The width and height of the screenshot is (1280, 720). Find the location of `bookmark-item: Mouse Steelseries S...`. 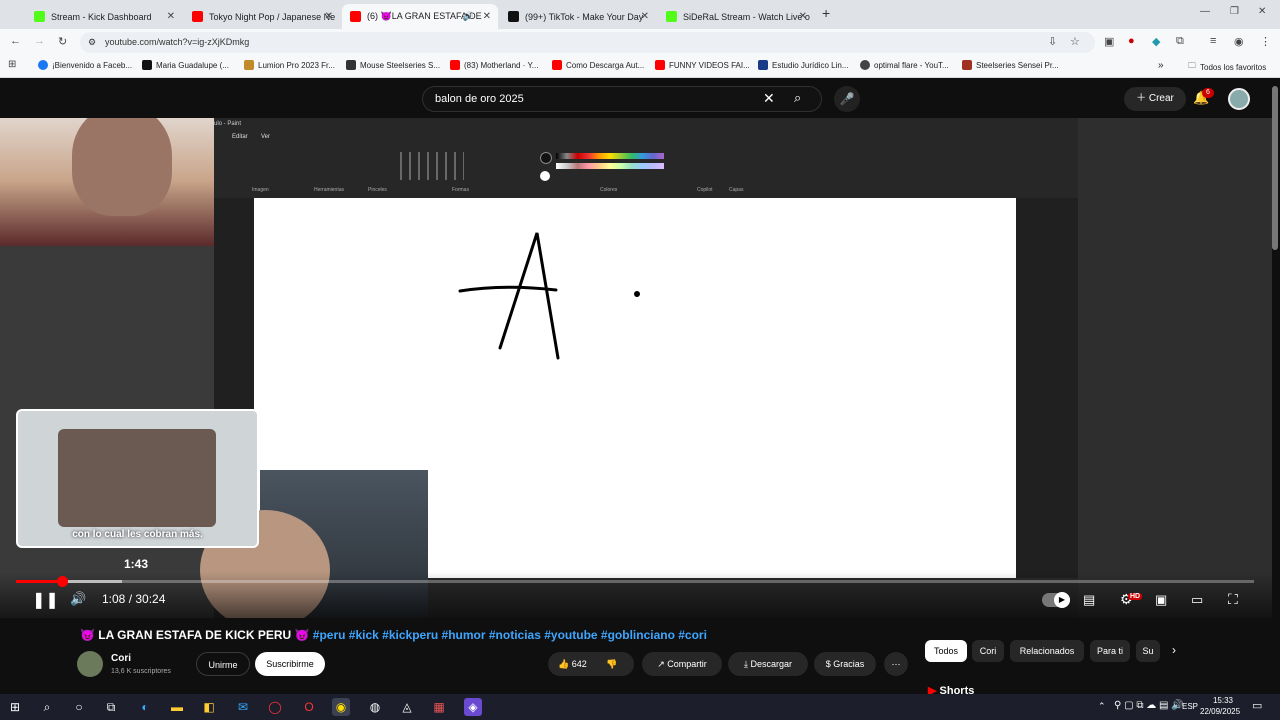

bookmark-item: Mouse Steelseries S... is located at coordinates (393, 65).